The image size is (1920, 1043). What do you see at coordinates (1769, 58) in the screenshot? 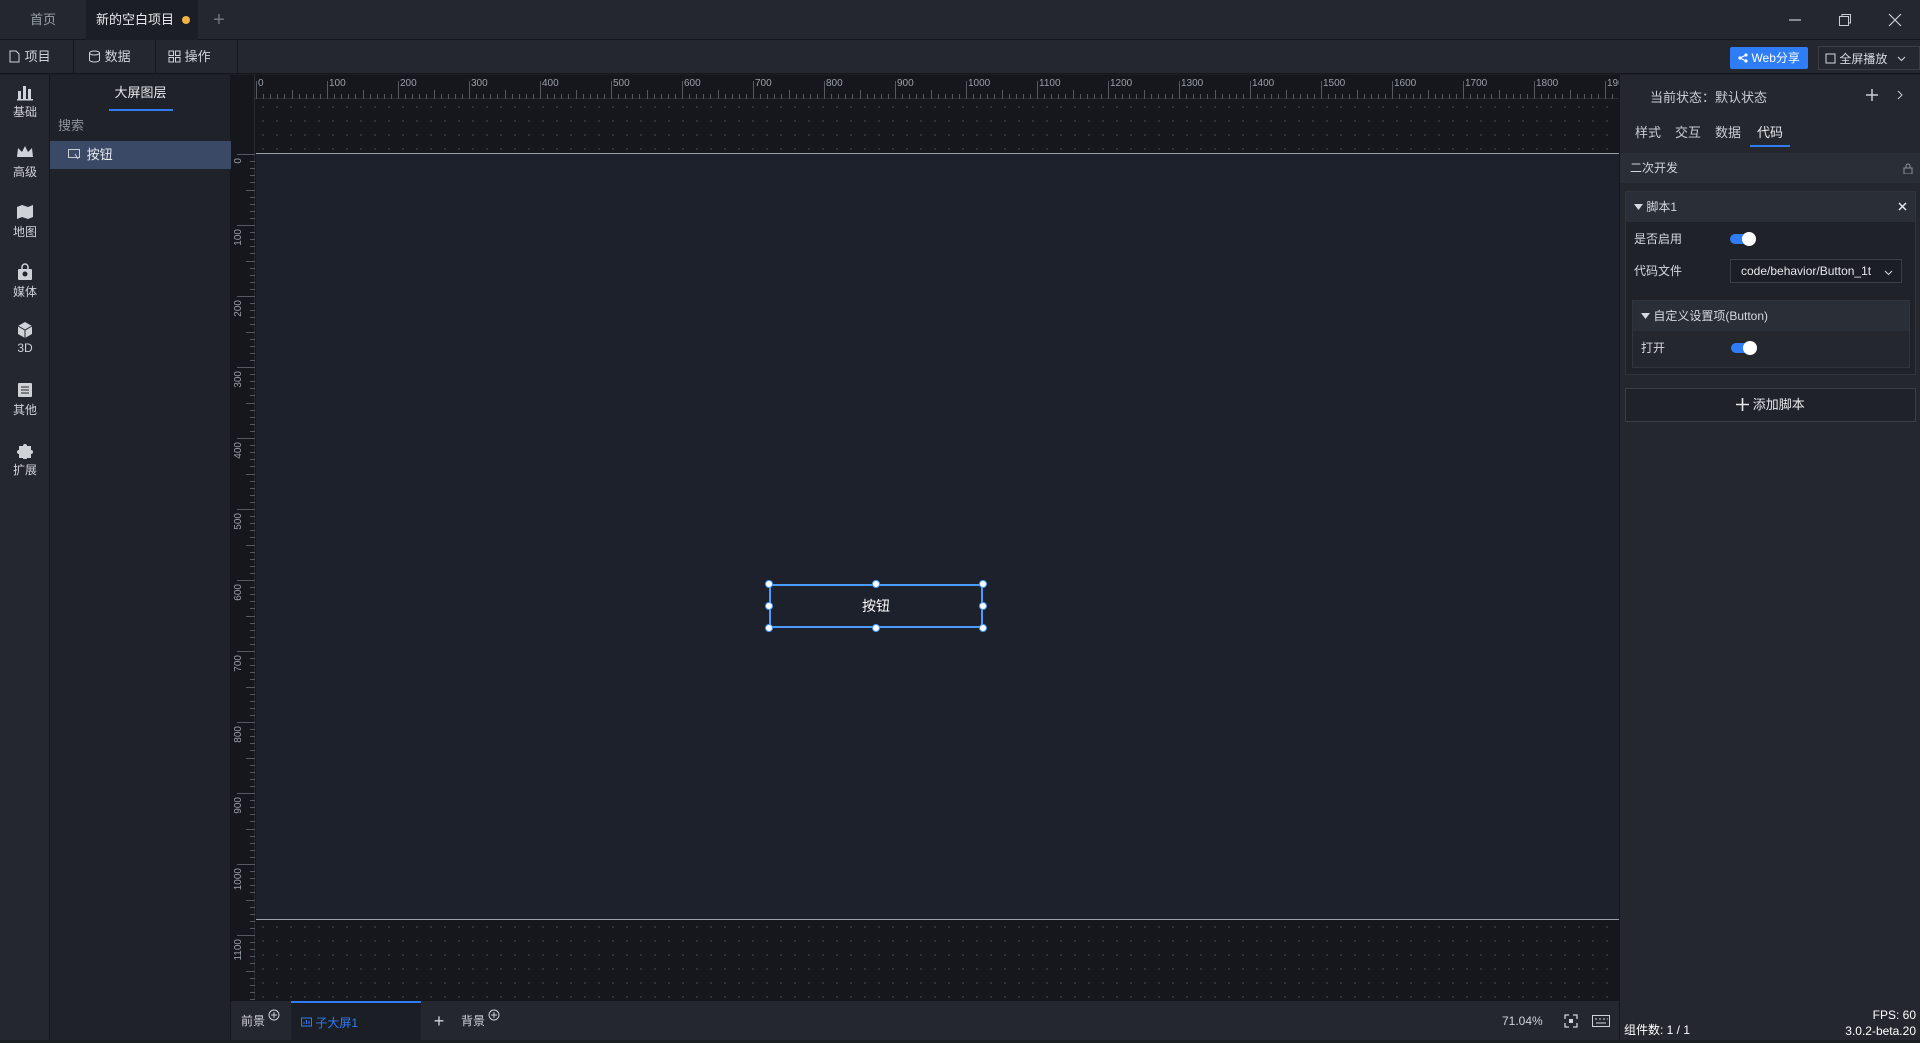
I see `web-share-button: Web分享` at bounding box center [1769, 58].